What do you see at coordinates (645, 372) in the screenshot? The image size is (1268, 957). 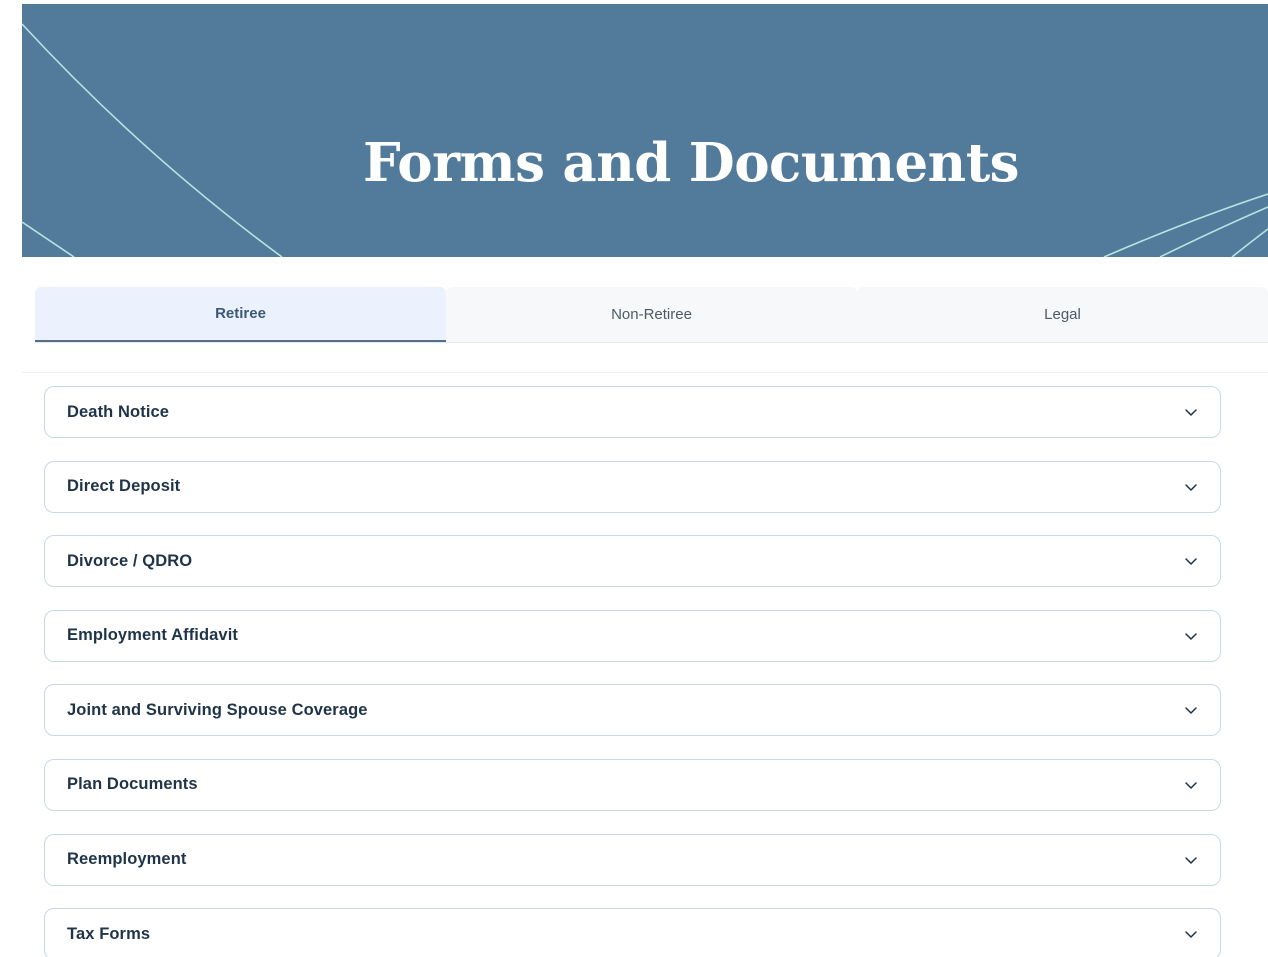 I see `divider` at bounding box center [645, 372].